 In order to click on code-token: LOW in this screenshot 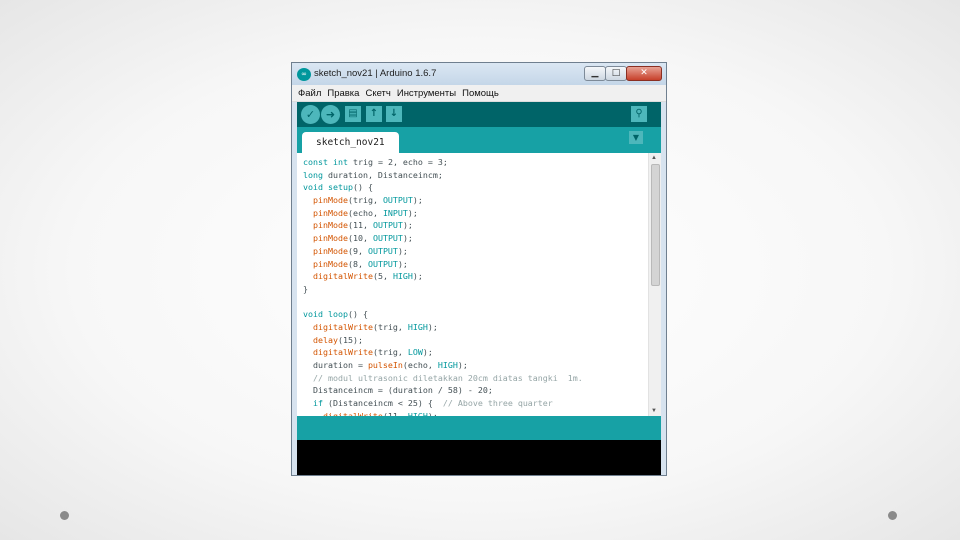, I will do `click(415, 352)`.